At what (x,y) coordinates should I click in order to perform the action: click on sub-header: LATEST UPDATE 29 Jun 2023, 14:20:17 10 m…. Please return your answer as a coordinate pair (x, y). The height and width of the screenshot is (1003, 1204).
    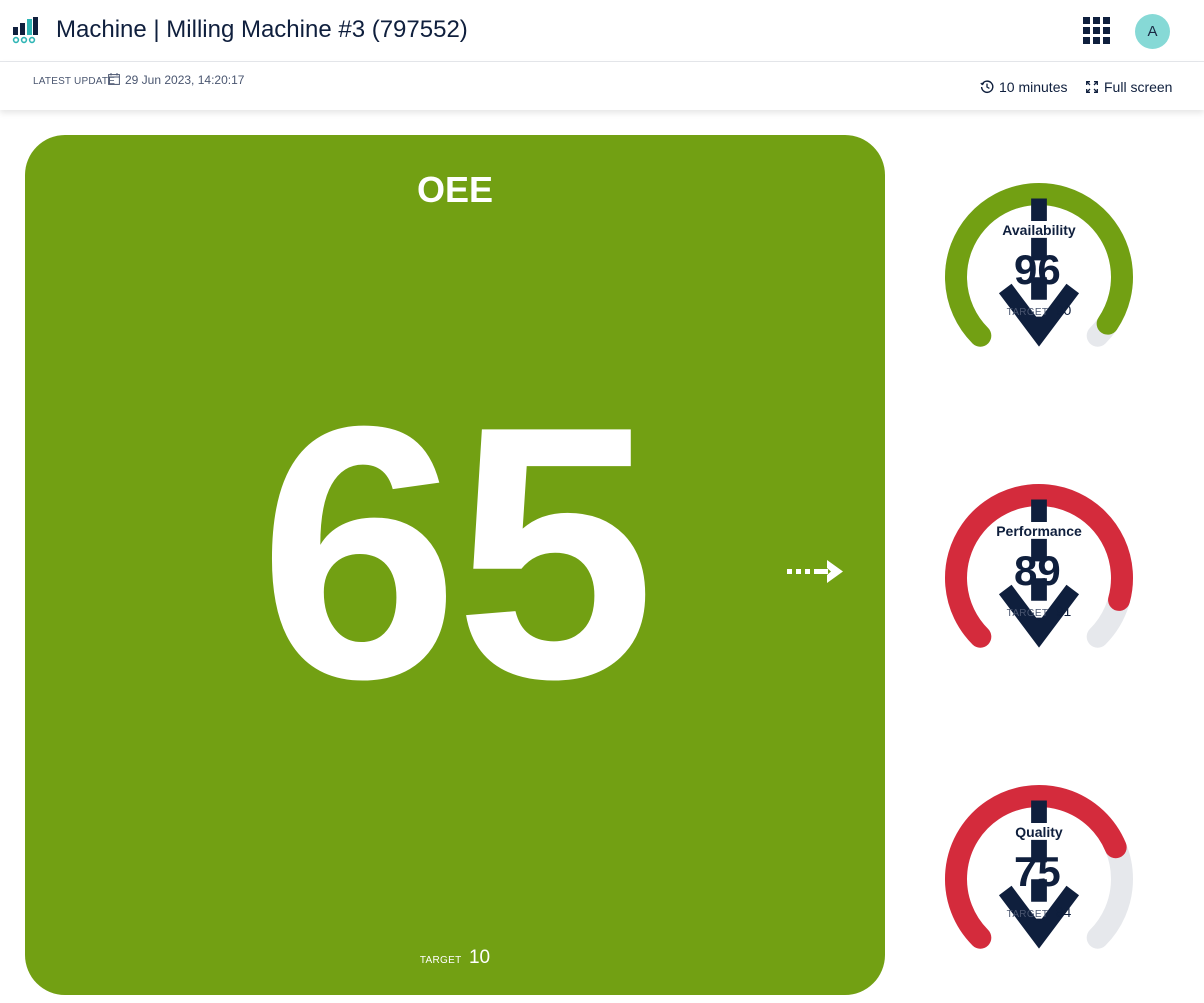
    Looking at the image, I should click on (602, 86).